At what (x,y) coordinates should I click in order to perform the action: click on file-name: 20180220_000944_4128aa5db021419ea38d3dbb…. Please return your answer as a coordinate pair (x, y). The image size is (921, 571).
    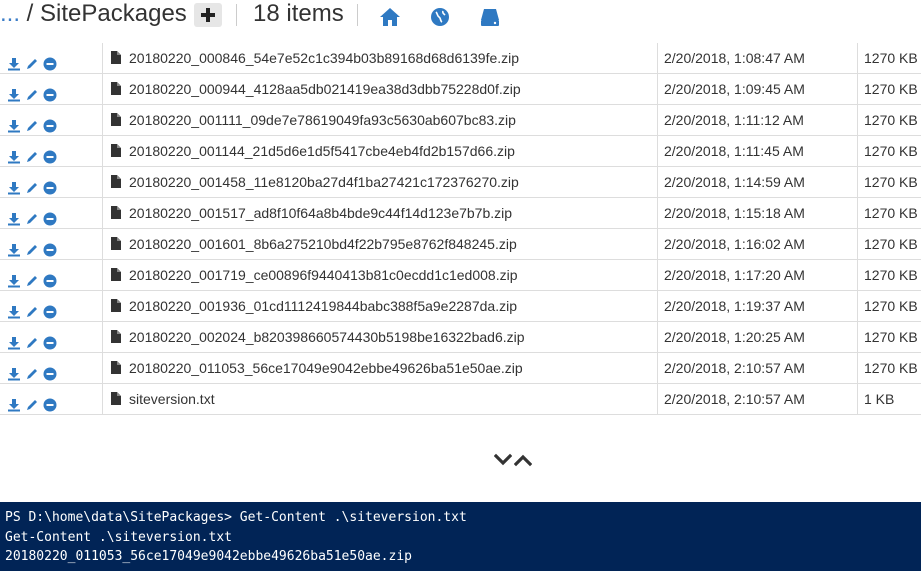
    Looking at the image, I should click on (325, 89).